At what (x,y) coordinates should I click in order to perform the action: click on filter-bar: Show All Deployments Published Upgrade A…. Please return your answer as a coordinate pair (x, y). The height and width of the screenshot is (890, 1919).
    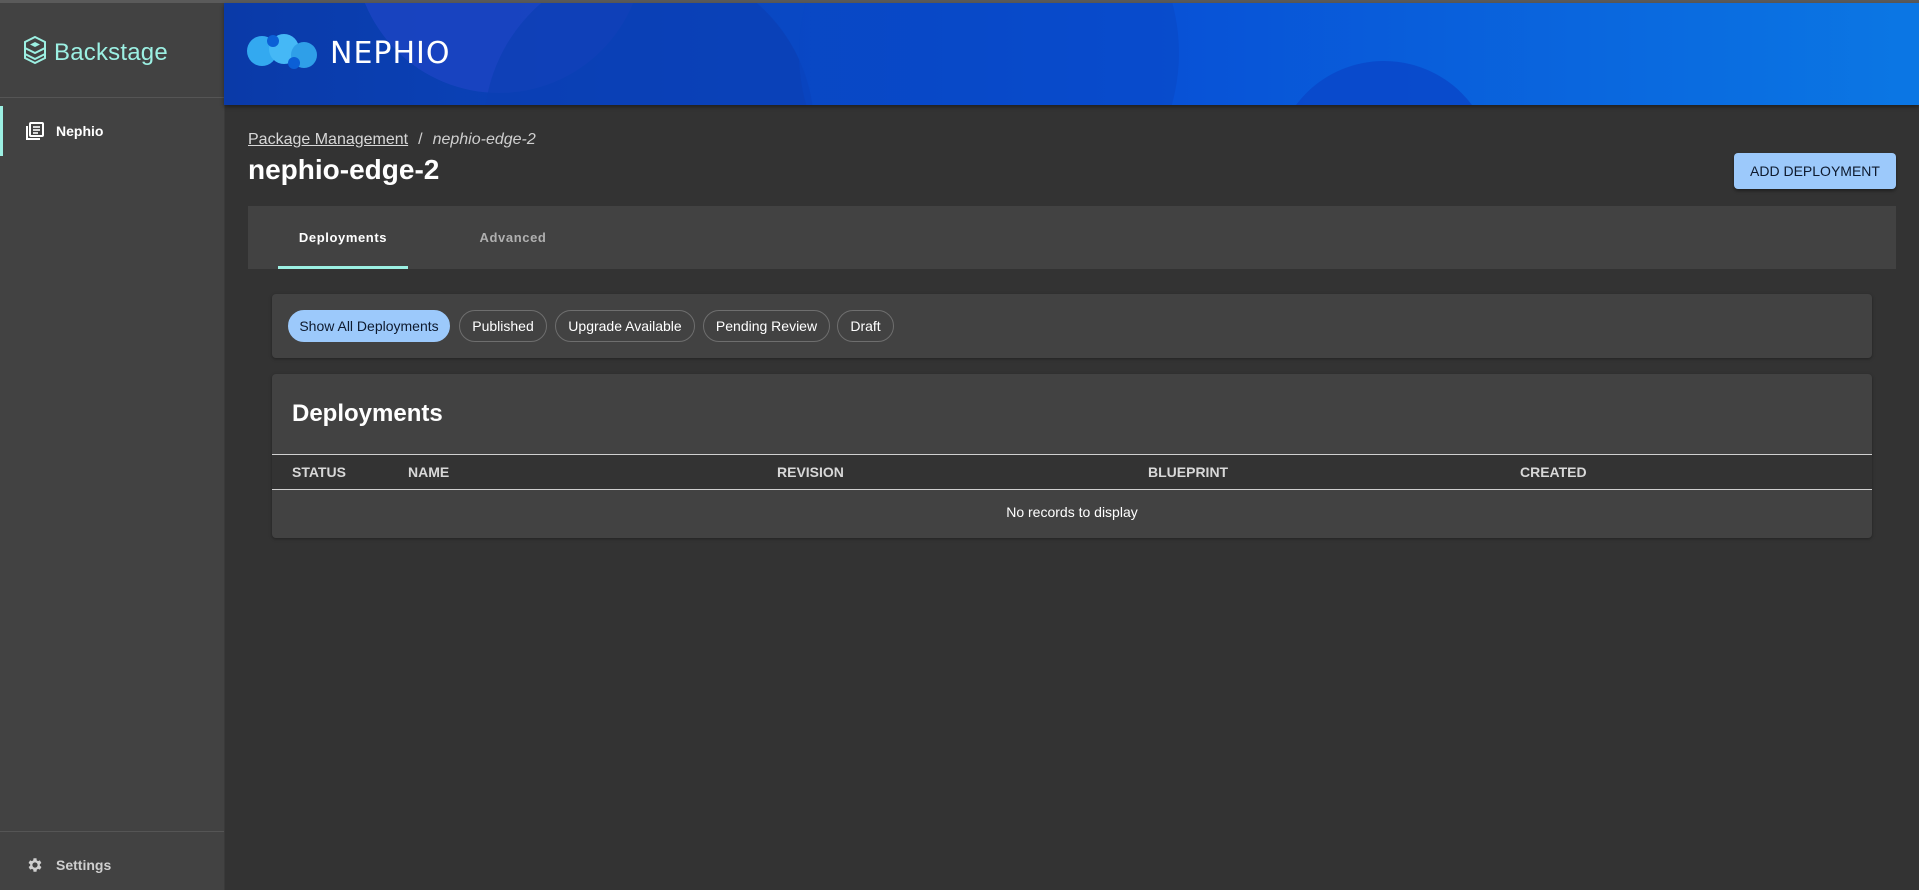
    Looking at the image, I should click on (1072, 326).